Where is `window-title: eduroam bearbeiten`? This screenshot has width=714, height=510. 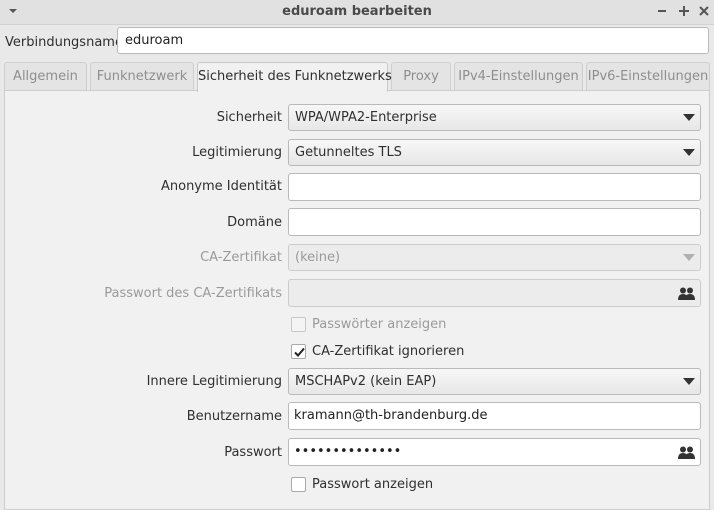 window-title: eduroam bearbeiten is located at coordinates (357, 11).